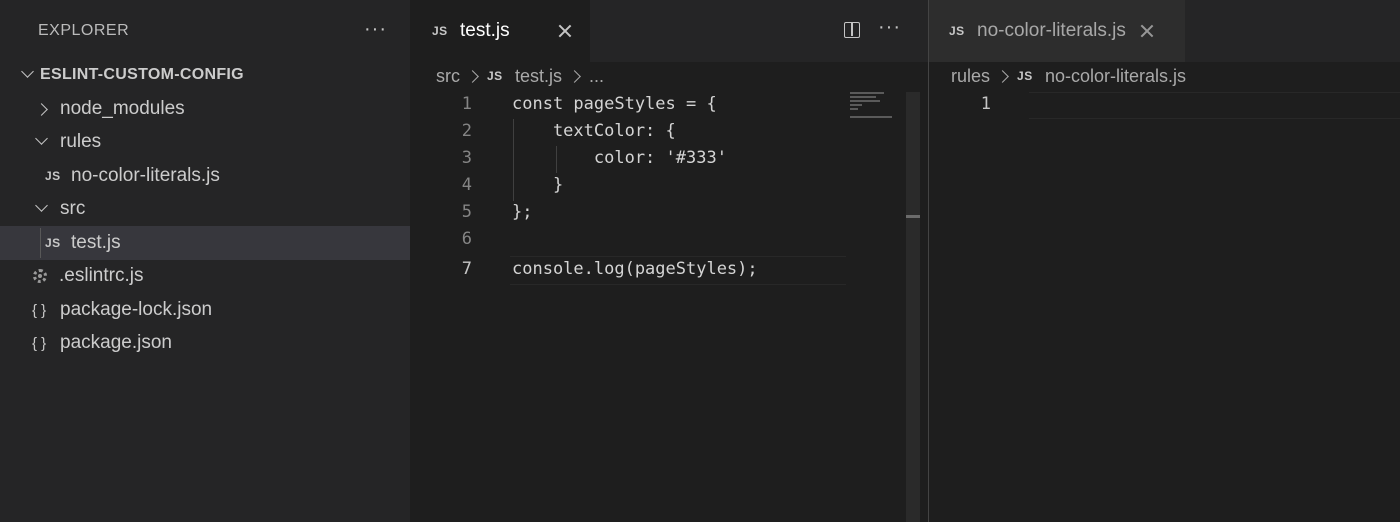  I want to click on tree-item-label: no-color-literals.js, so click(145, 175).